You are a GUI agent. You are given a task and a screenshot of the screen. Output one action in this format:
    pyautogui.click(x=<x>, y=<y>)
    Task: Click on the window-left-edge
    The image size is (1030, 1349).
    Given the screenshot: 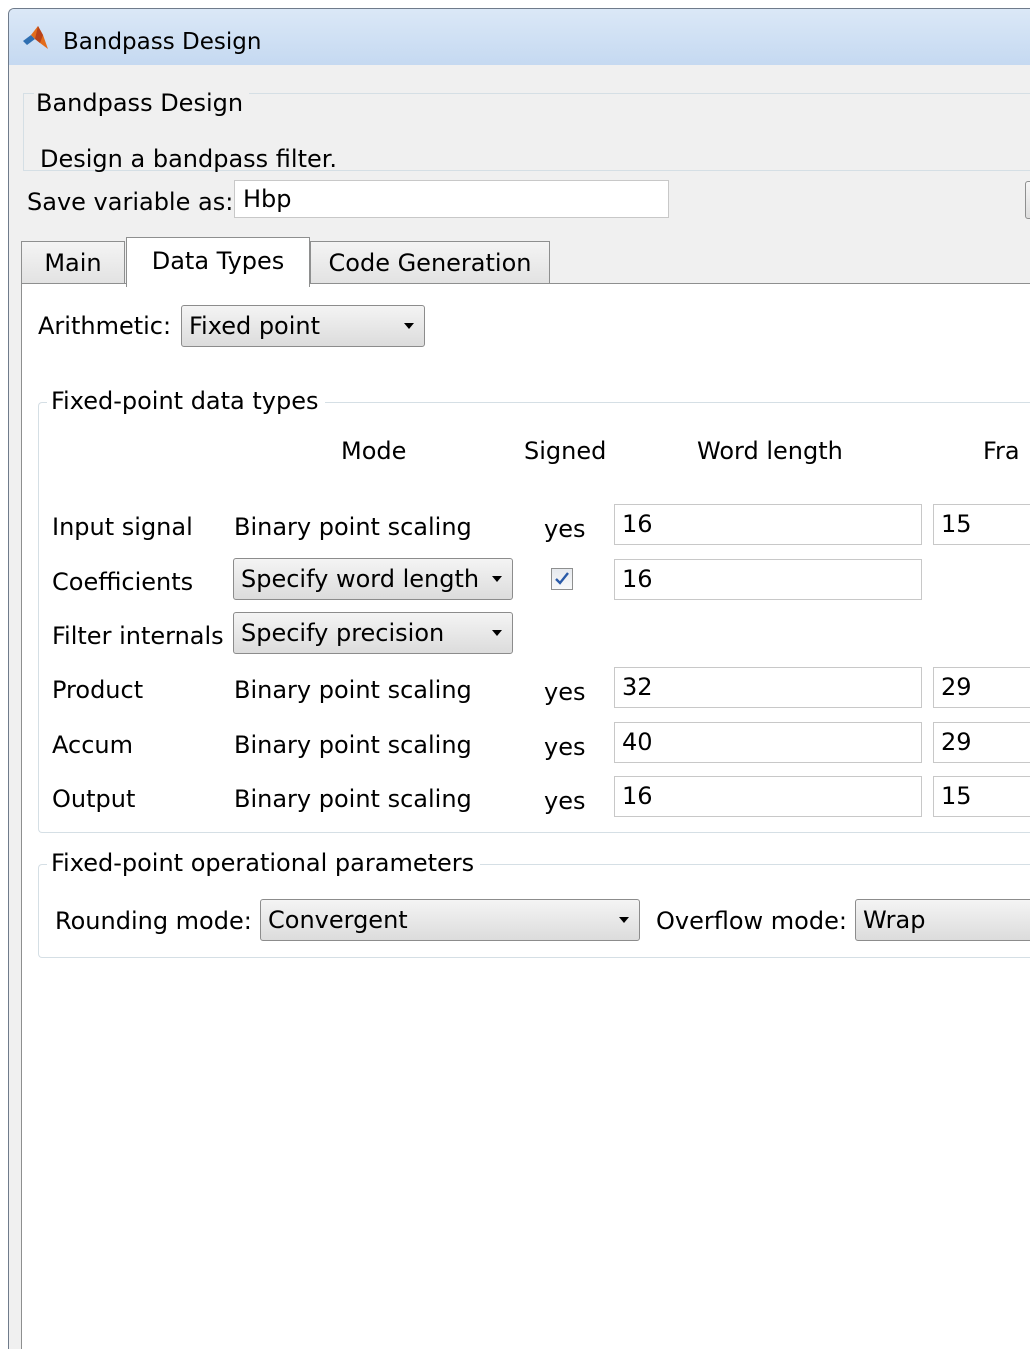 What is the action you would take?
    pyautogui.click(x=4, y=669)
    